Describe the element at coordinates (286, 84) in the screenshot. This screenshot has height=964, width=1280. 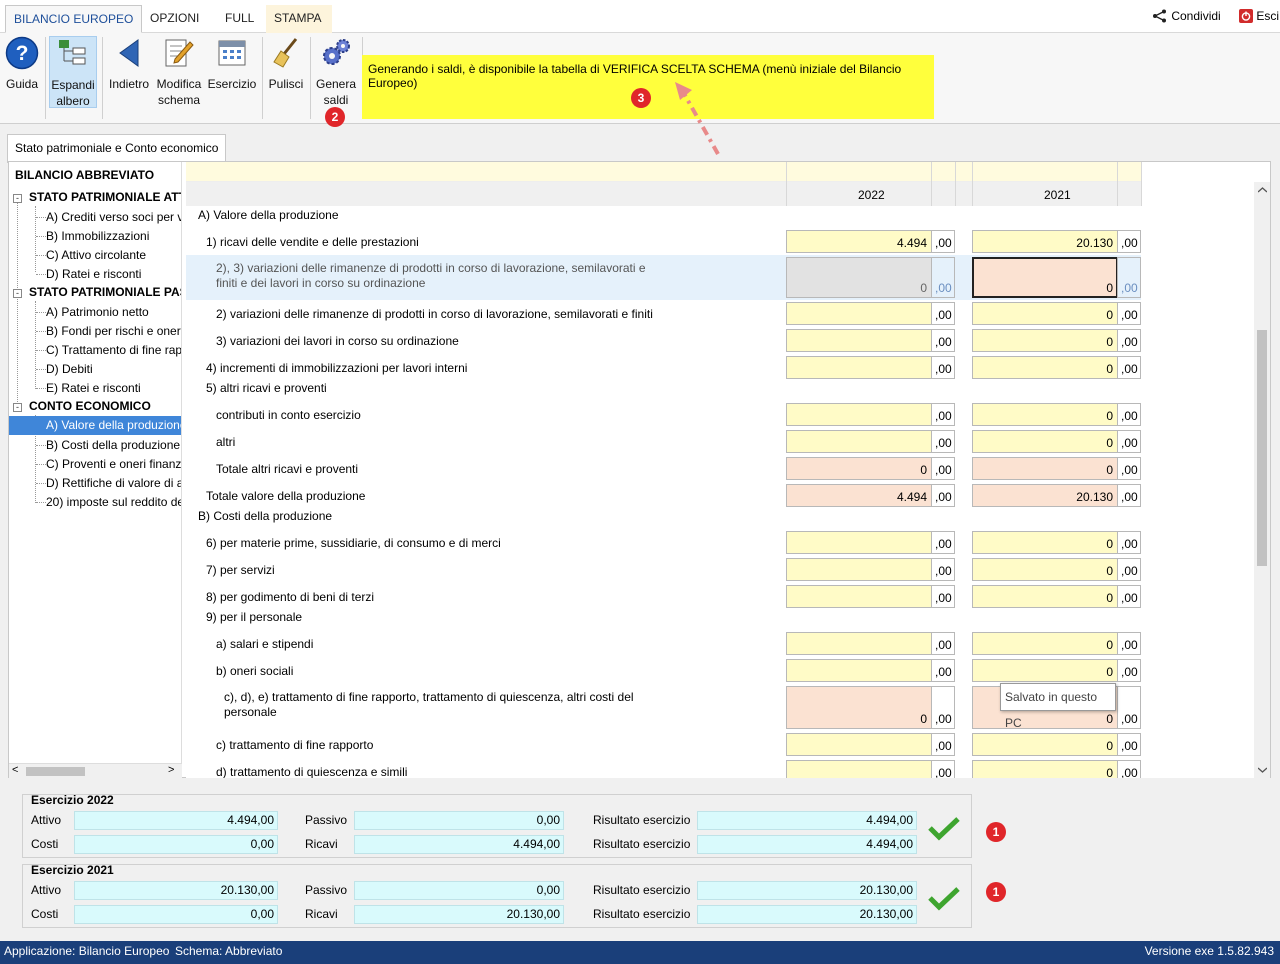
I see `pulisci-label: Pulisci` at that location.